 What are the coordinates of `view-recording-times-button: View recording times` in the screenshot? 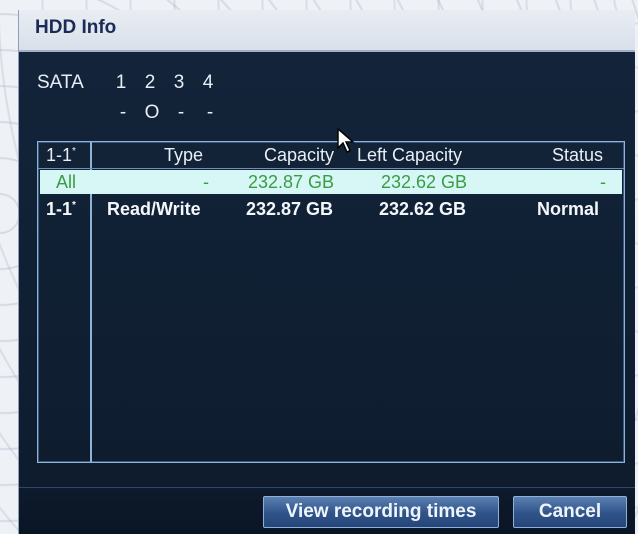 It's located at (381, 512).